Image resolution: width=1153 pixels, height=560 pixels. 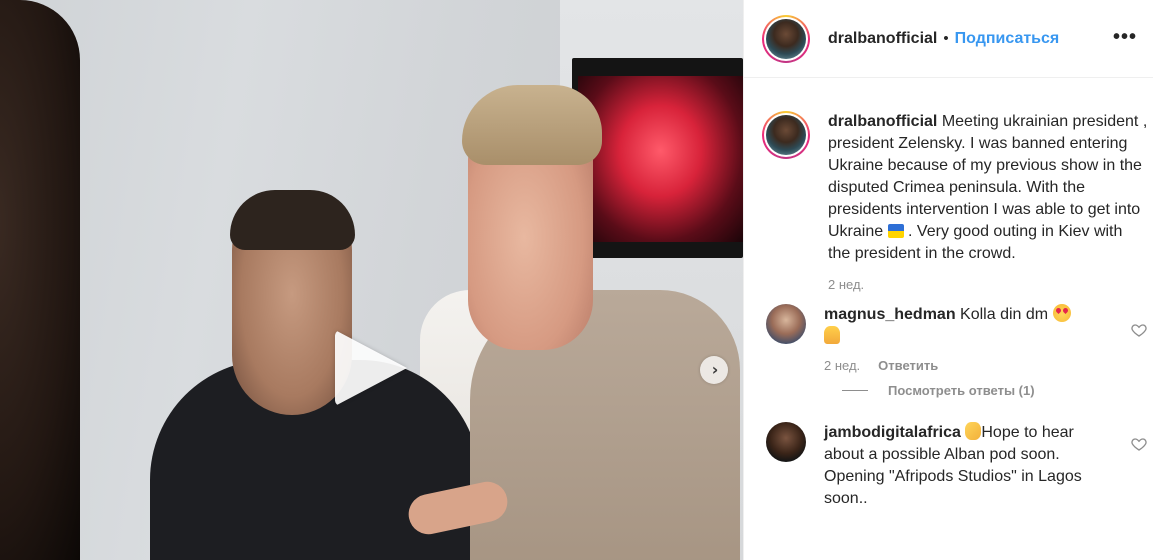 What do you see at coordinates (964, 326) in the screenshot?
I see `comment-text: magnus_hedman Kolla din dm` at bounding box center [964, 326].